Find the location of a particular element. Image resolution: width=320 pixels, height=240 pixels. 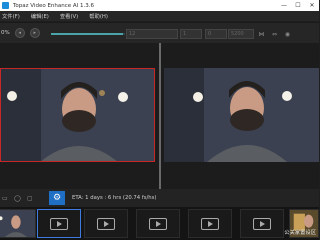

range-b-value: 5200 is located at coordinates (237, 34).